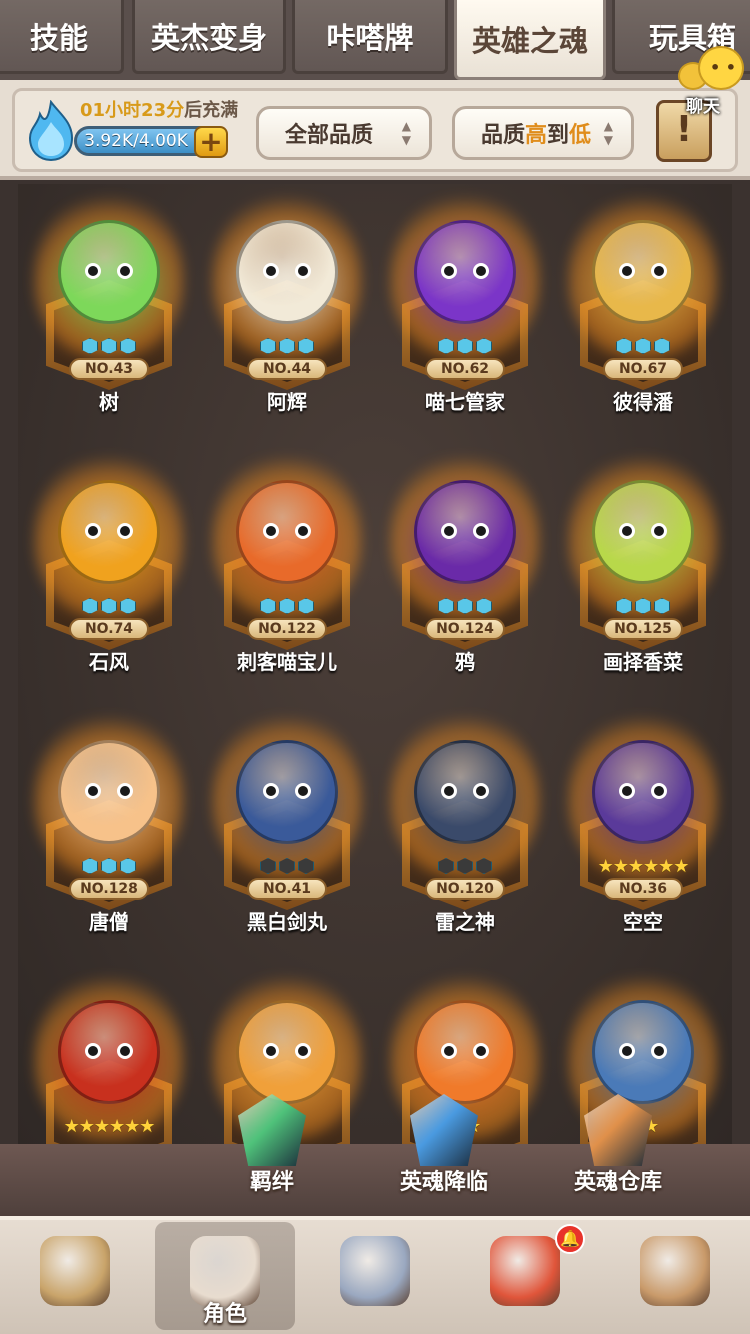 The width and height of the screenshot is (750, 1334). I want to click on tab-label: 英杰变身, so click(208, 37).